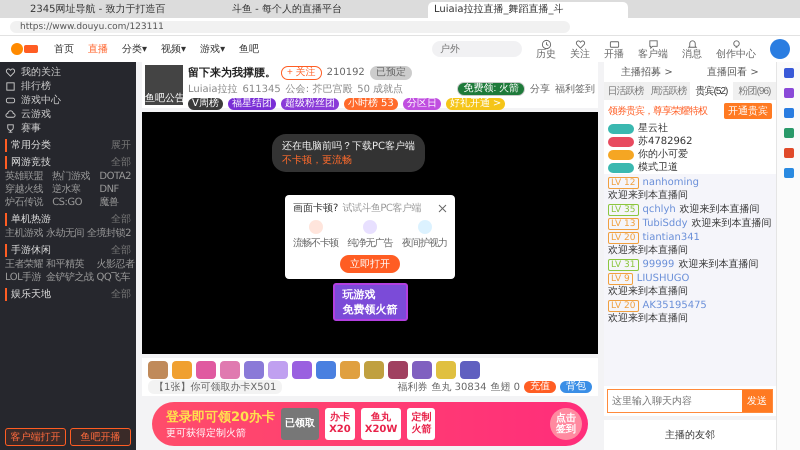  What do you see at coordinates (349, 146) in the screenshot?
I see `bubble-text: 还在电脑前吗？下载PC客户端` at bounding box center [349, 146].